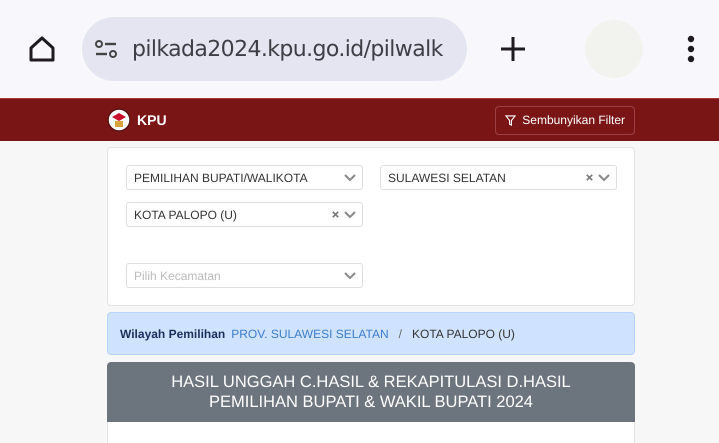 The height and width of the screenshot is (443, 719). I want to click on filter-icon, so click(510, 120).